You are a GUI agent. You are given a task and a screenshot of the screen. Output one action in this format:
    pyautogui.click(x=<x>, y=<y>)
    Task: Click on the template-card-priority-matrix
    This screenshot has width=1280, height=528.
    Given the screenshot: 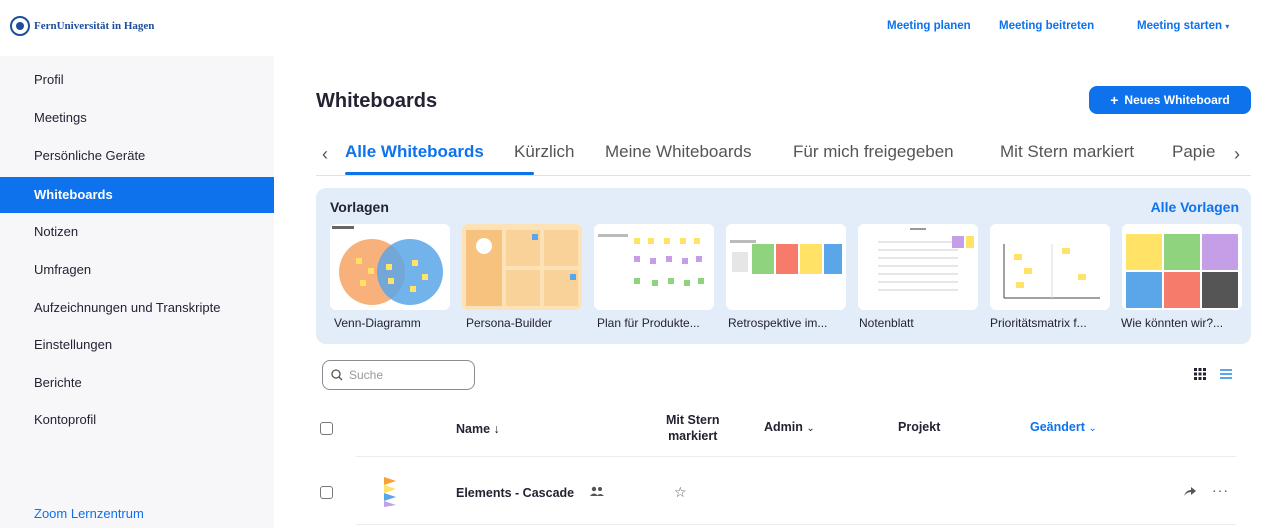 What is the action you would take?
    pyautogui.click(x=1050, y=267)
    